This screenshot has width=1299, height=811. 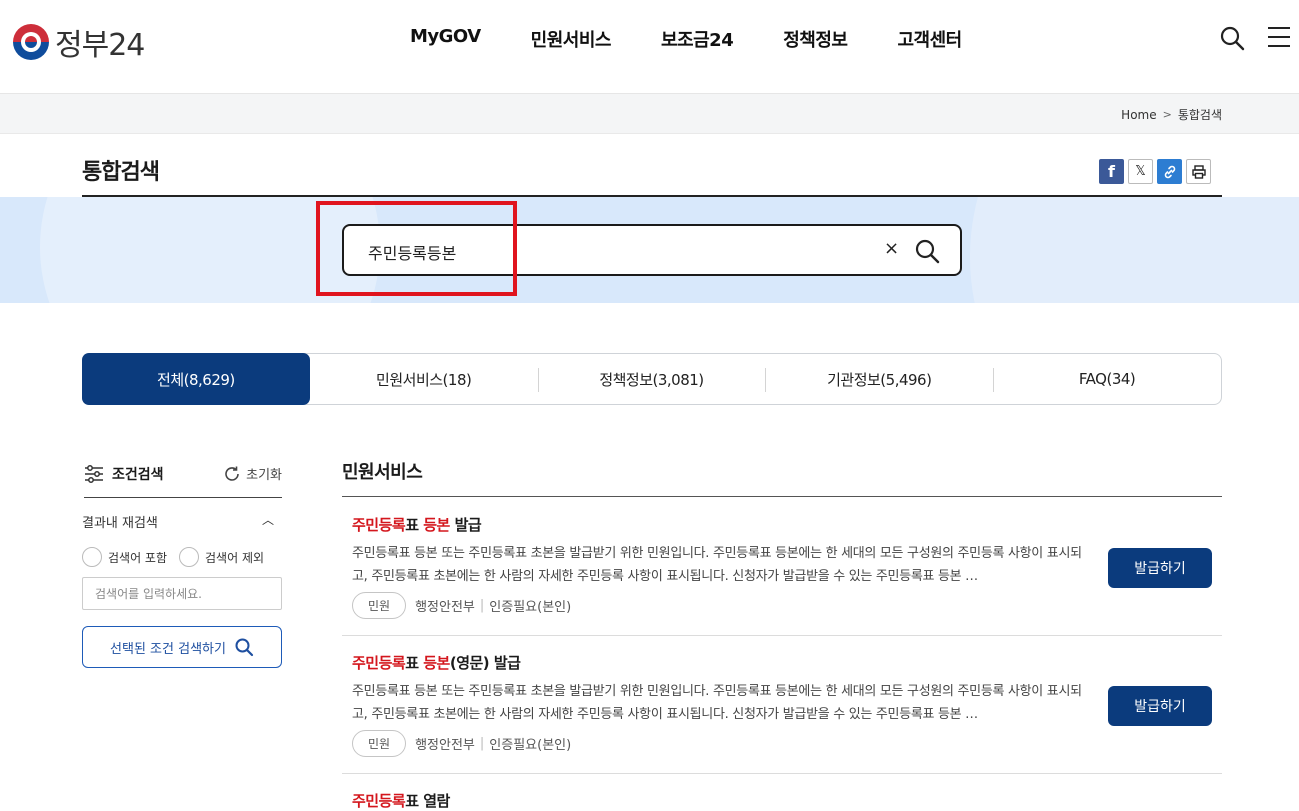 I want to click on result-title: 주민등록표 열람, so click(x=401, y=800).